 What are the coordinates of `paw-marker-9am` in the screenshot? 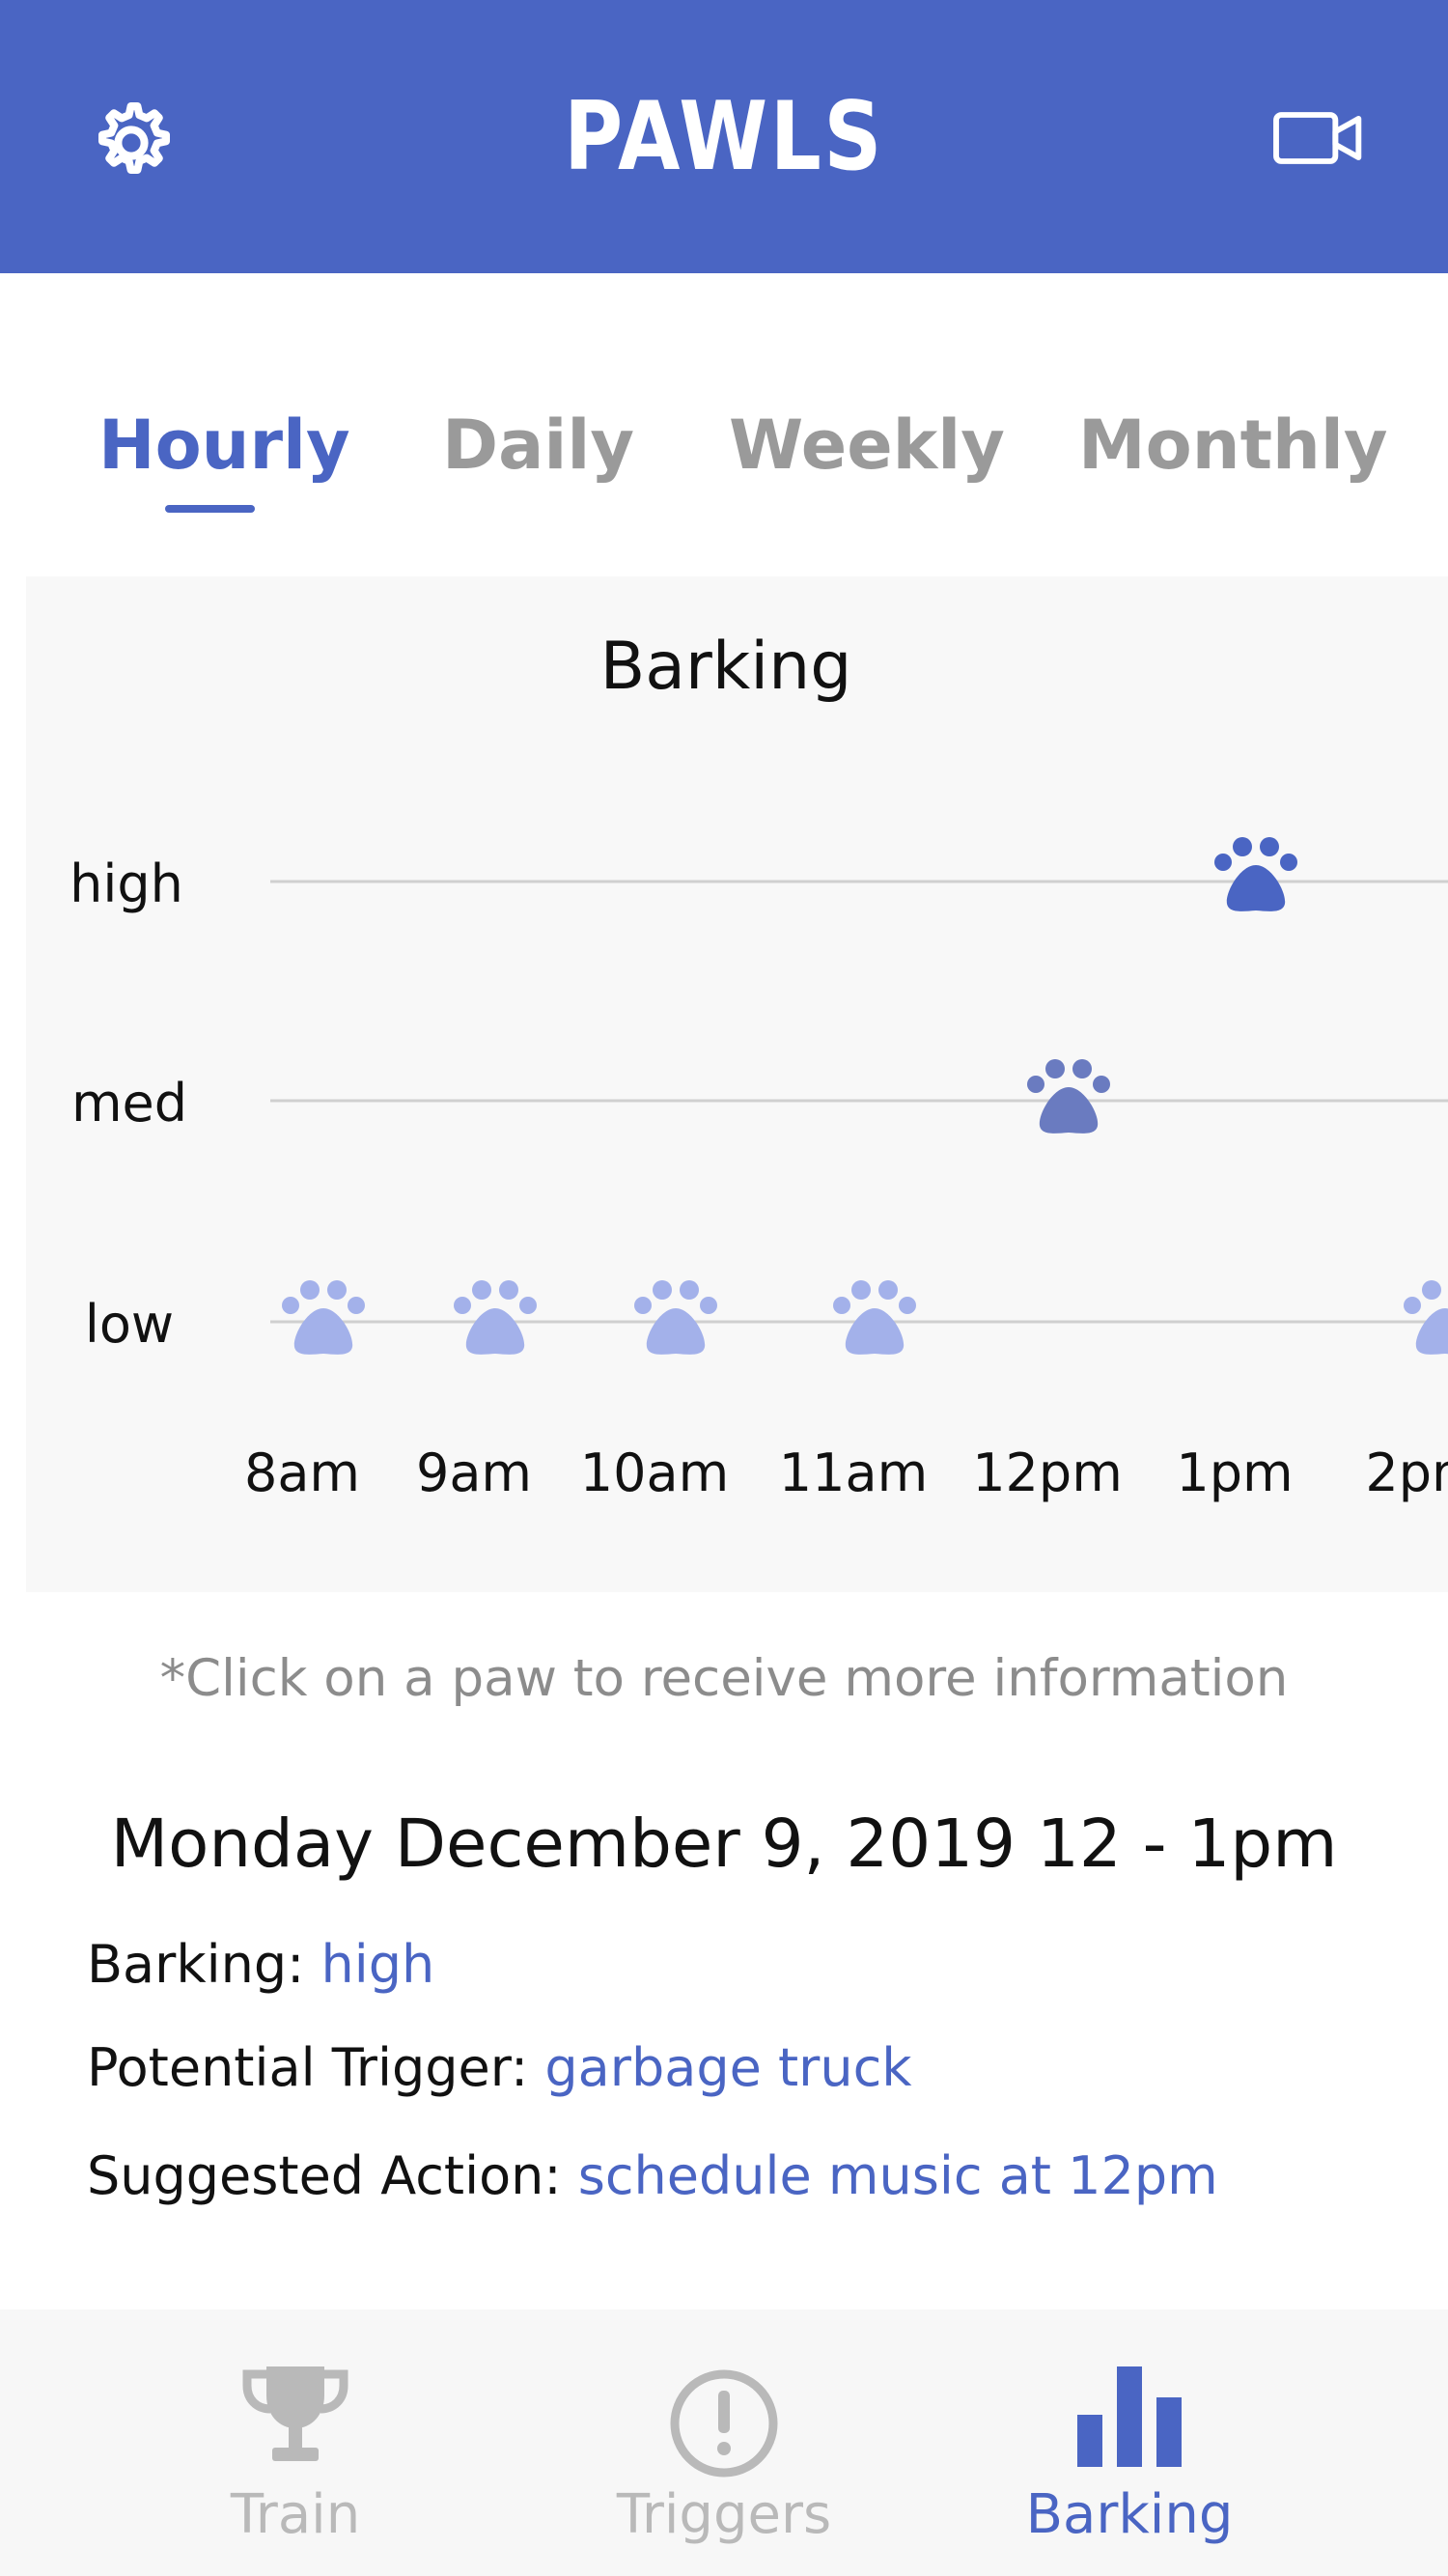 It's located at (496, 1318).